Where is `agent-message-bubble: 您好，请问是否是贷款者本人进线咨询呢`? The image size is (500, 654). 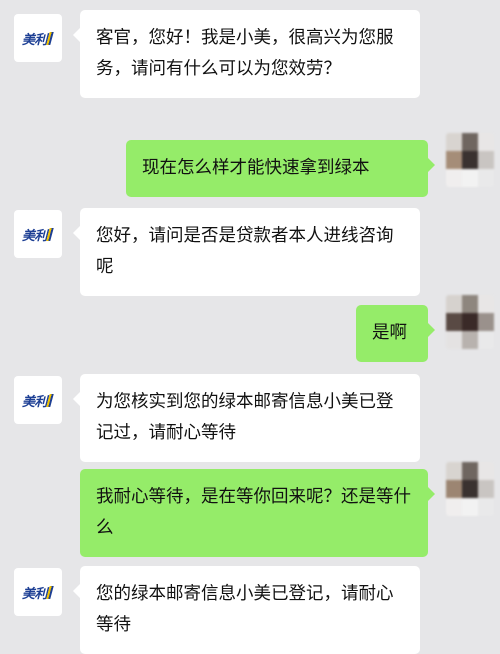
agent-message-bubble: 您好，请问是否是贷款者本人进线咨询呢 is located at coordinates (246, 252).